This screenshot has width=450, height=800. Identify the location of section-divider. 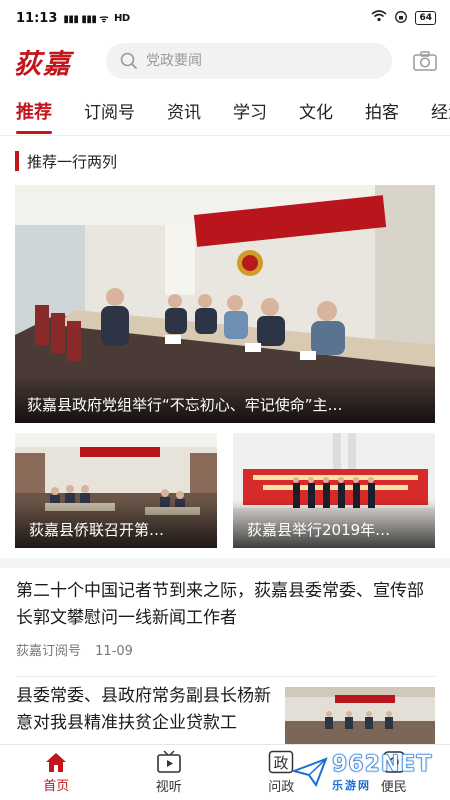
(225, 563).